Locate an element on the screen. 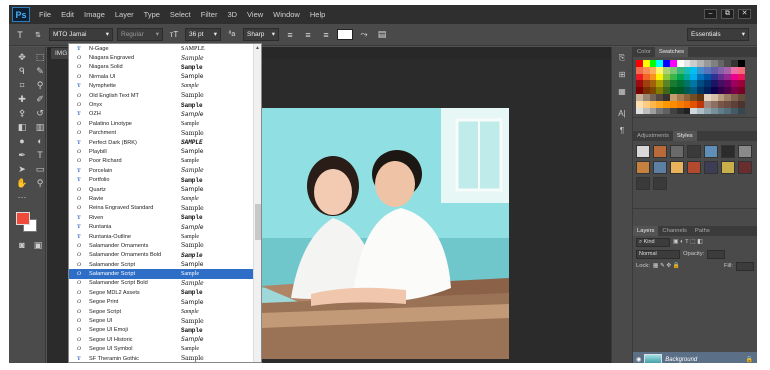  font-list-item: T Runtania Sample is located at coordinates (165, 226).